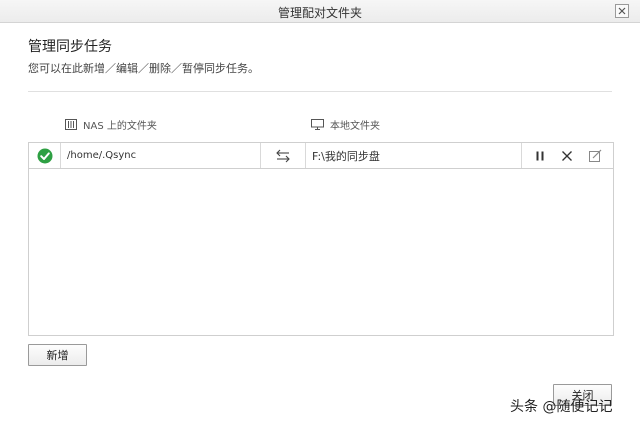  I want to click on table-row: /home/.Qsync F:\我的同步盘, so click(321, 156).